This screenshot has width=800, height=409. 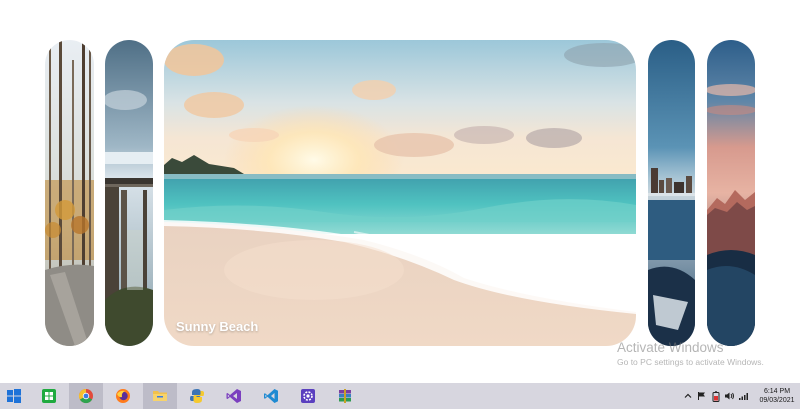 I want to click on gallery-panel-mountain, so click(x=731, y=193).